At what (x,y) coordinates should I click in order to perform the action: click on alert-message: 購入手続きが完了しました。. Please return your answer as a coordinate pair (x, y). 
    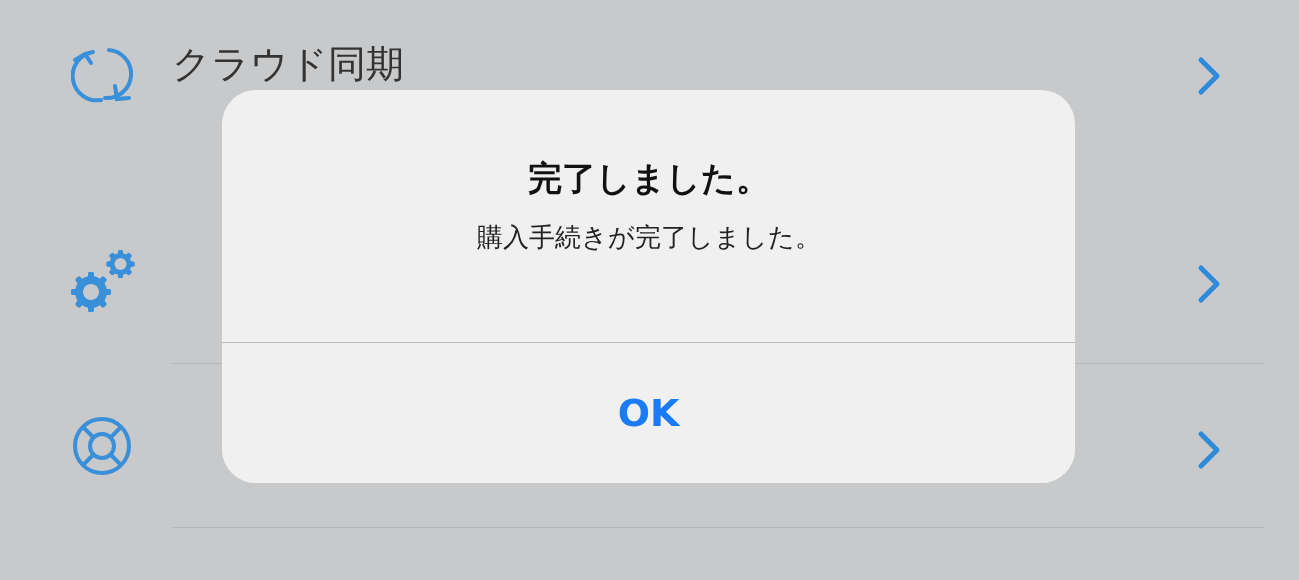
    Looking at the image, I should click on (648, 237).